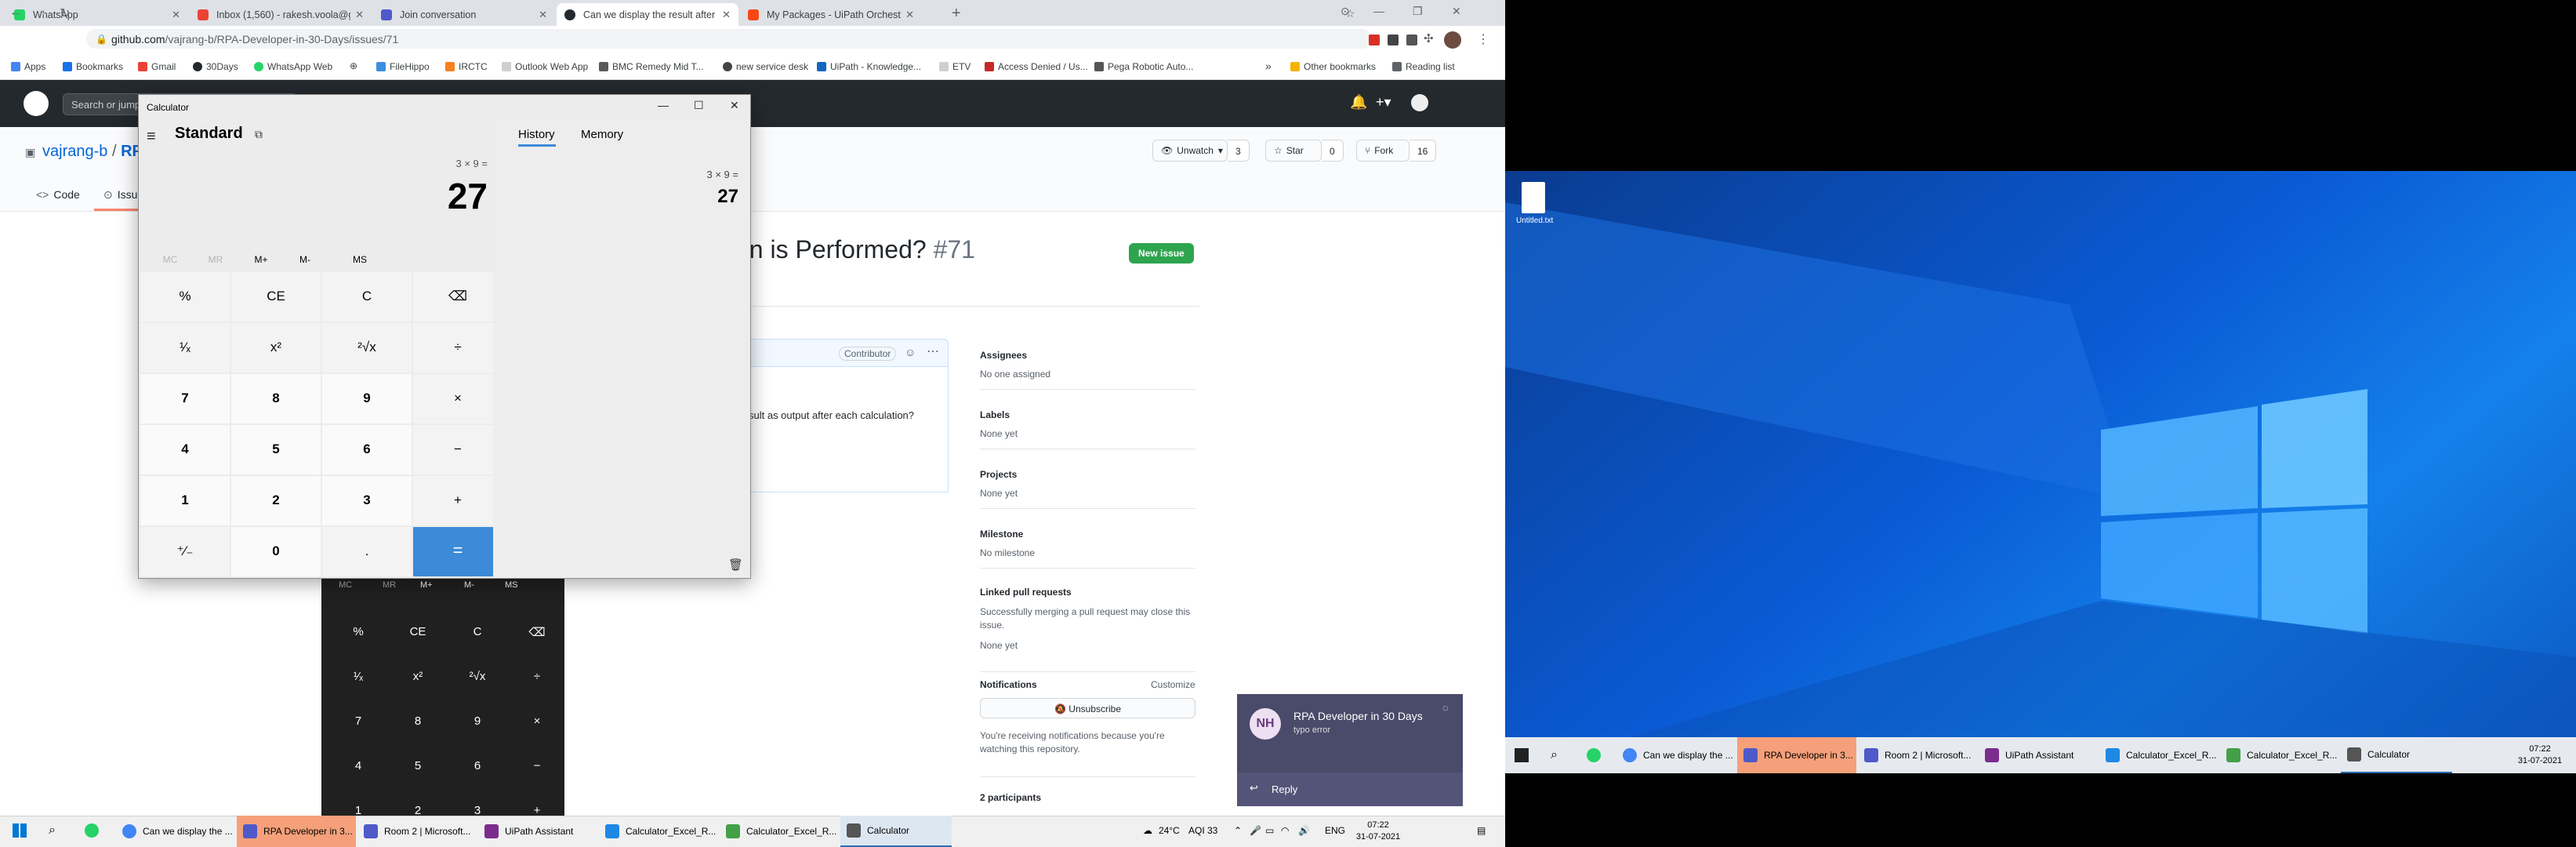 This screenshot has height=847, width=2576. Describe the element at coordinates (15, 12) in the screenshot. I see `back-icon: ←` at that location.